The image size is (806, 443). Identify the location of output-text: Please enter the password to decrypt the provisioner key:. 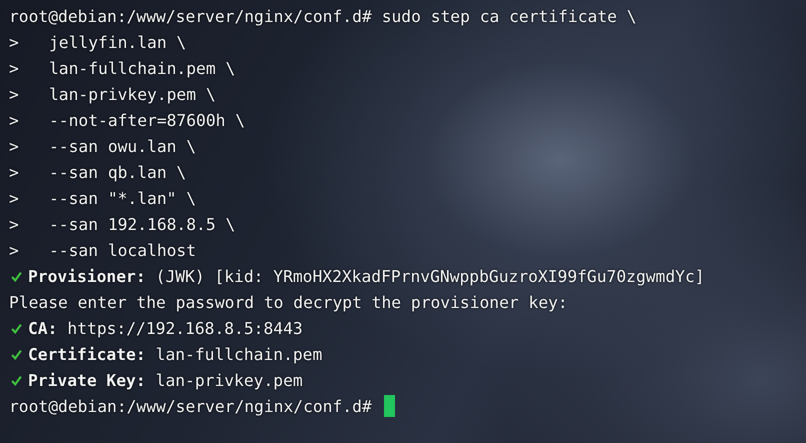
(288, 302).